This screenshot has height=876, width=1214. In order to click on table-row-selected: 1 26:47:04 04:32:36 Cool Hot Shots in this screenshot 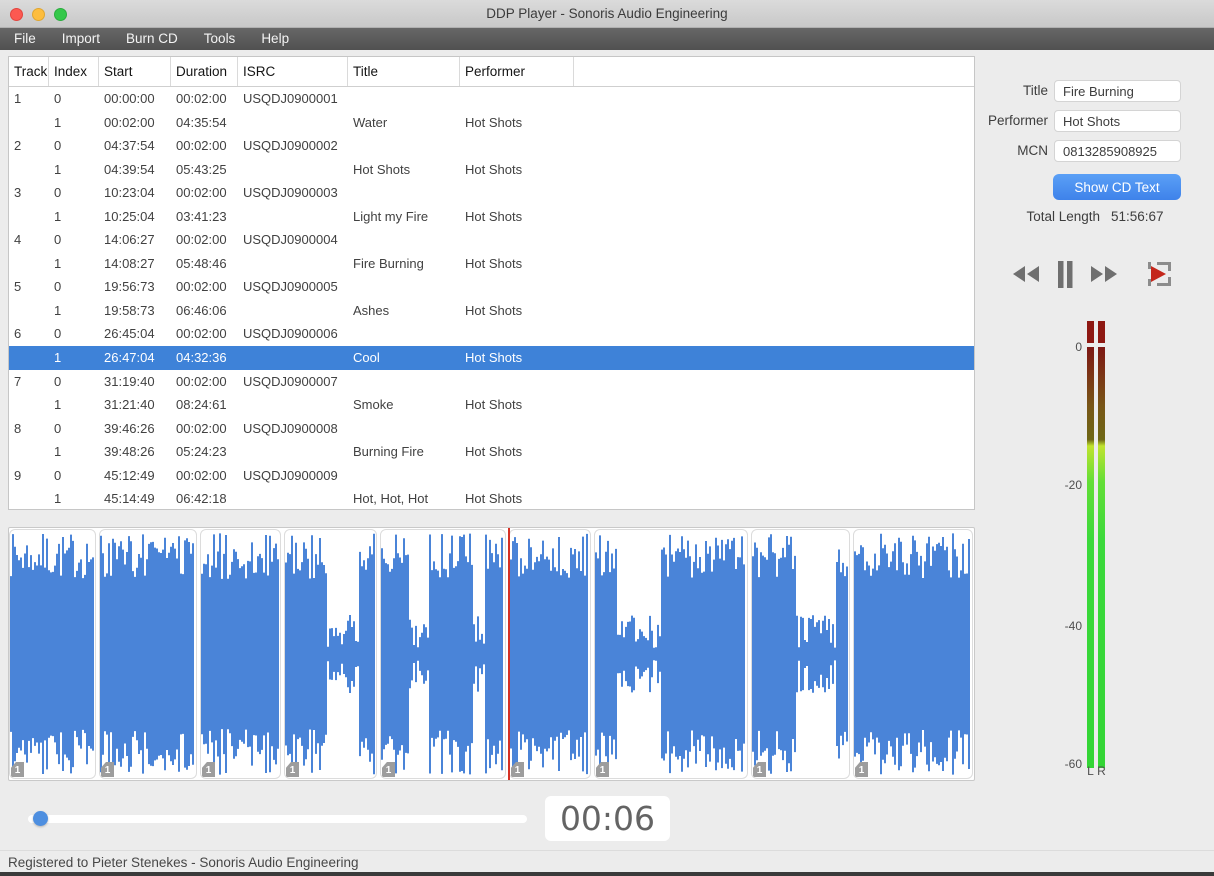, I will do `click(491, 358)`.